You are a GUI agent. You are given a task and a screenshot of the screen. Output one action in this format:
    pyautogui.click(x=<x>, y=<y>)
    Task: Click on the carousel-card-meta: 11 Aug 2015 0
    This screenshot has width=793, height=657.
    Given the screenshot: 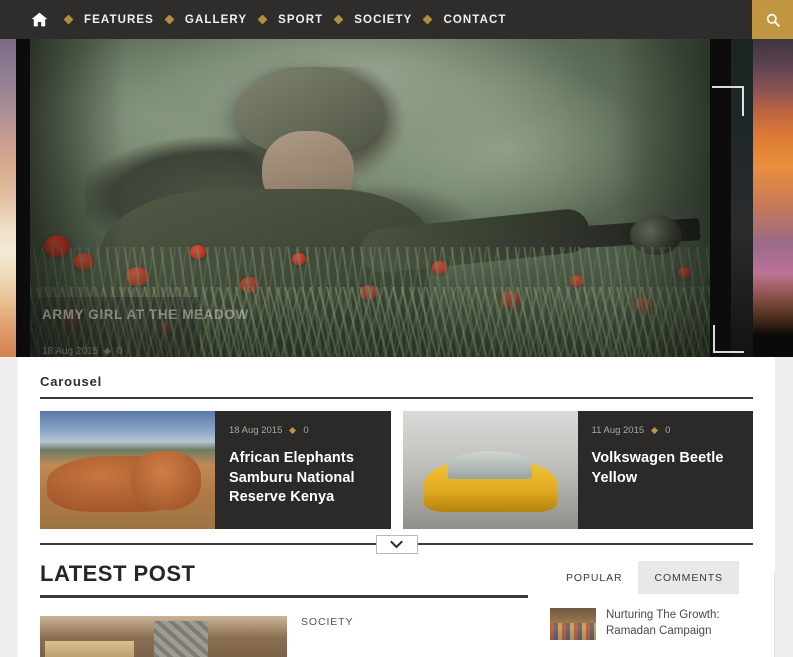 What is the action you would take?
    pyautogui.click(x=666, y=430)
    